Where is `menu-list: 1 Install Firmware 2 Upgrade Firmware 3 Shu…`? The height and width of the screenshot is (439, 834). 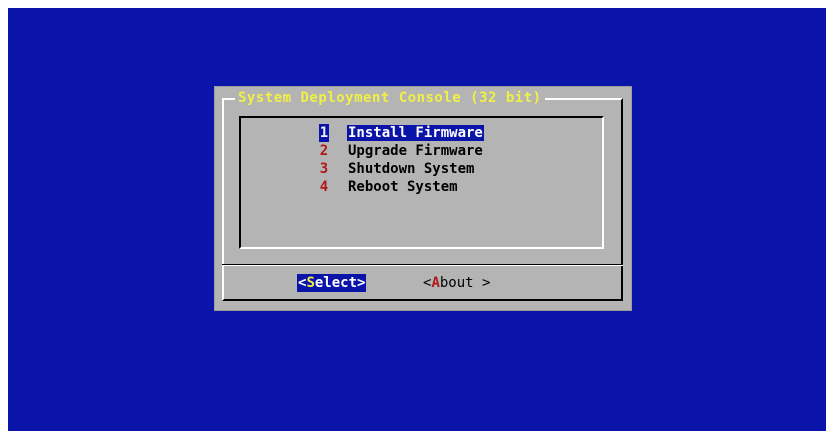
menu-list: 1 Install Firmware 2 Upgrade Firmware 3 Shu… is located at coordinates (421, 182).